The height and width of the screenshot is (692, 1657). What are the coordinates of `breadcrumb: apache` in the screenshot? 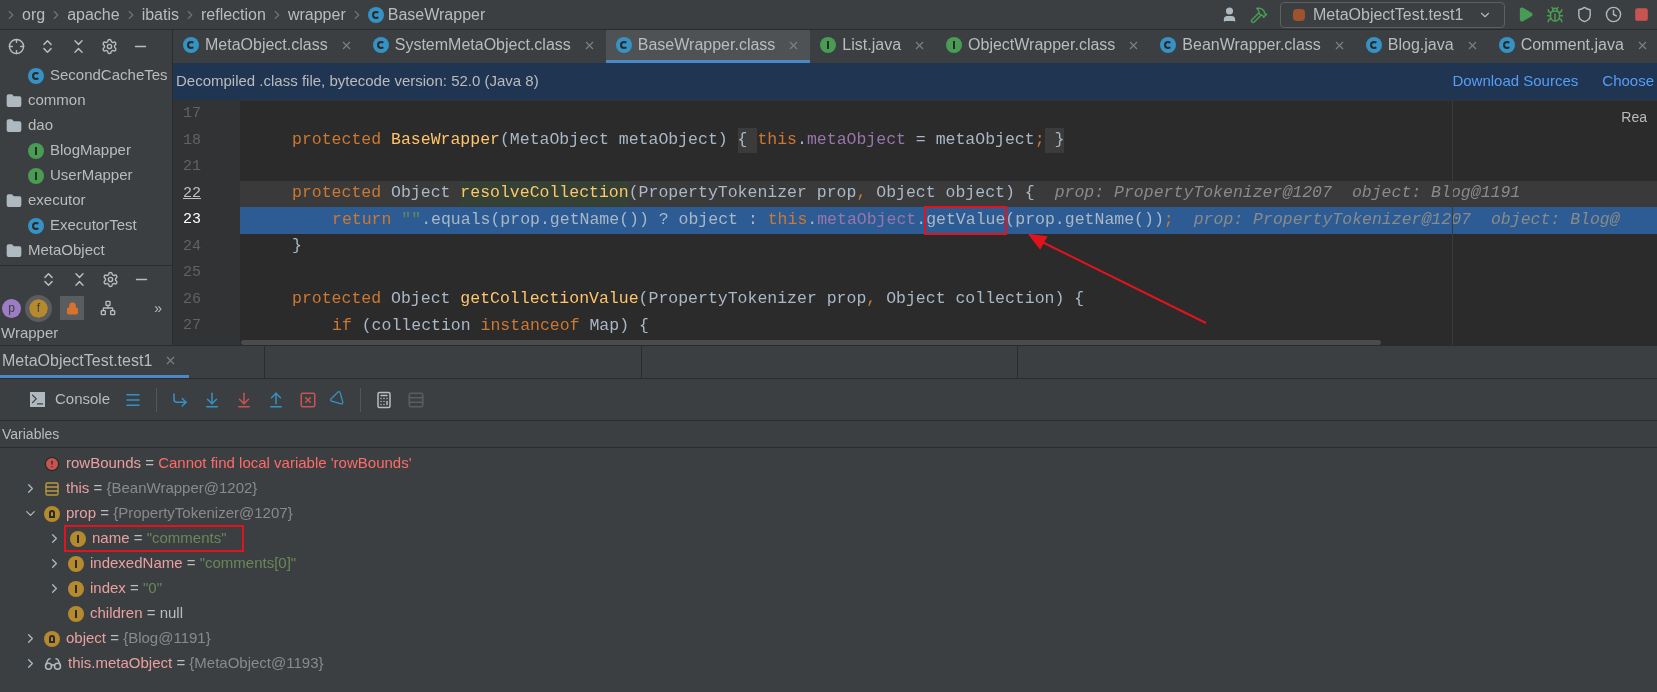 It's located at (93, 14).